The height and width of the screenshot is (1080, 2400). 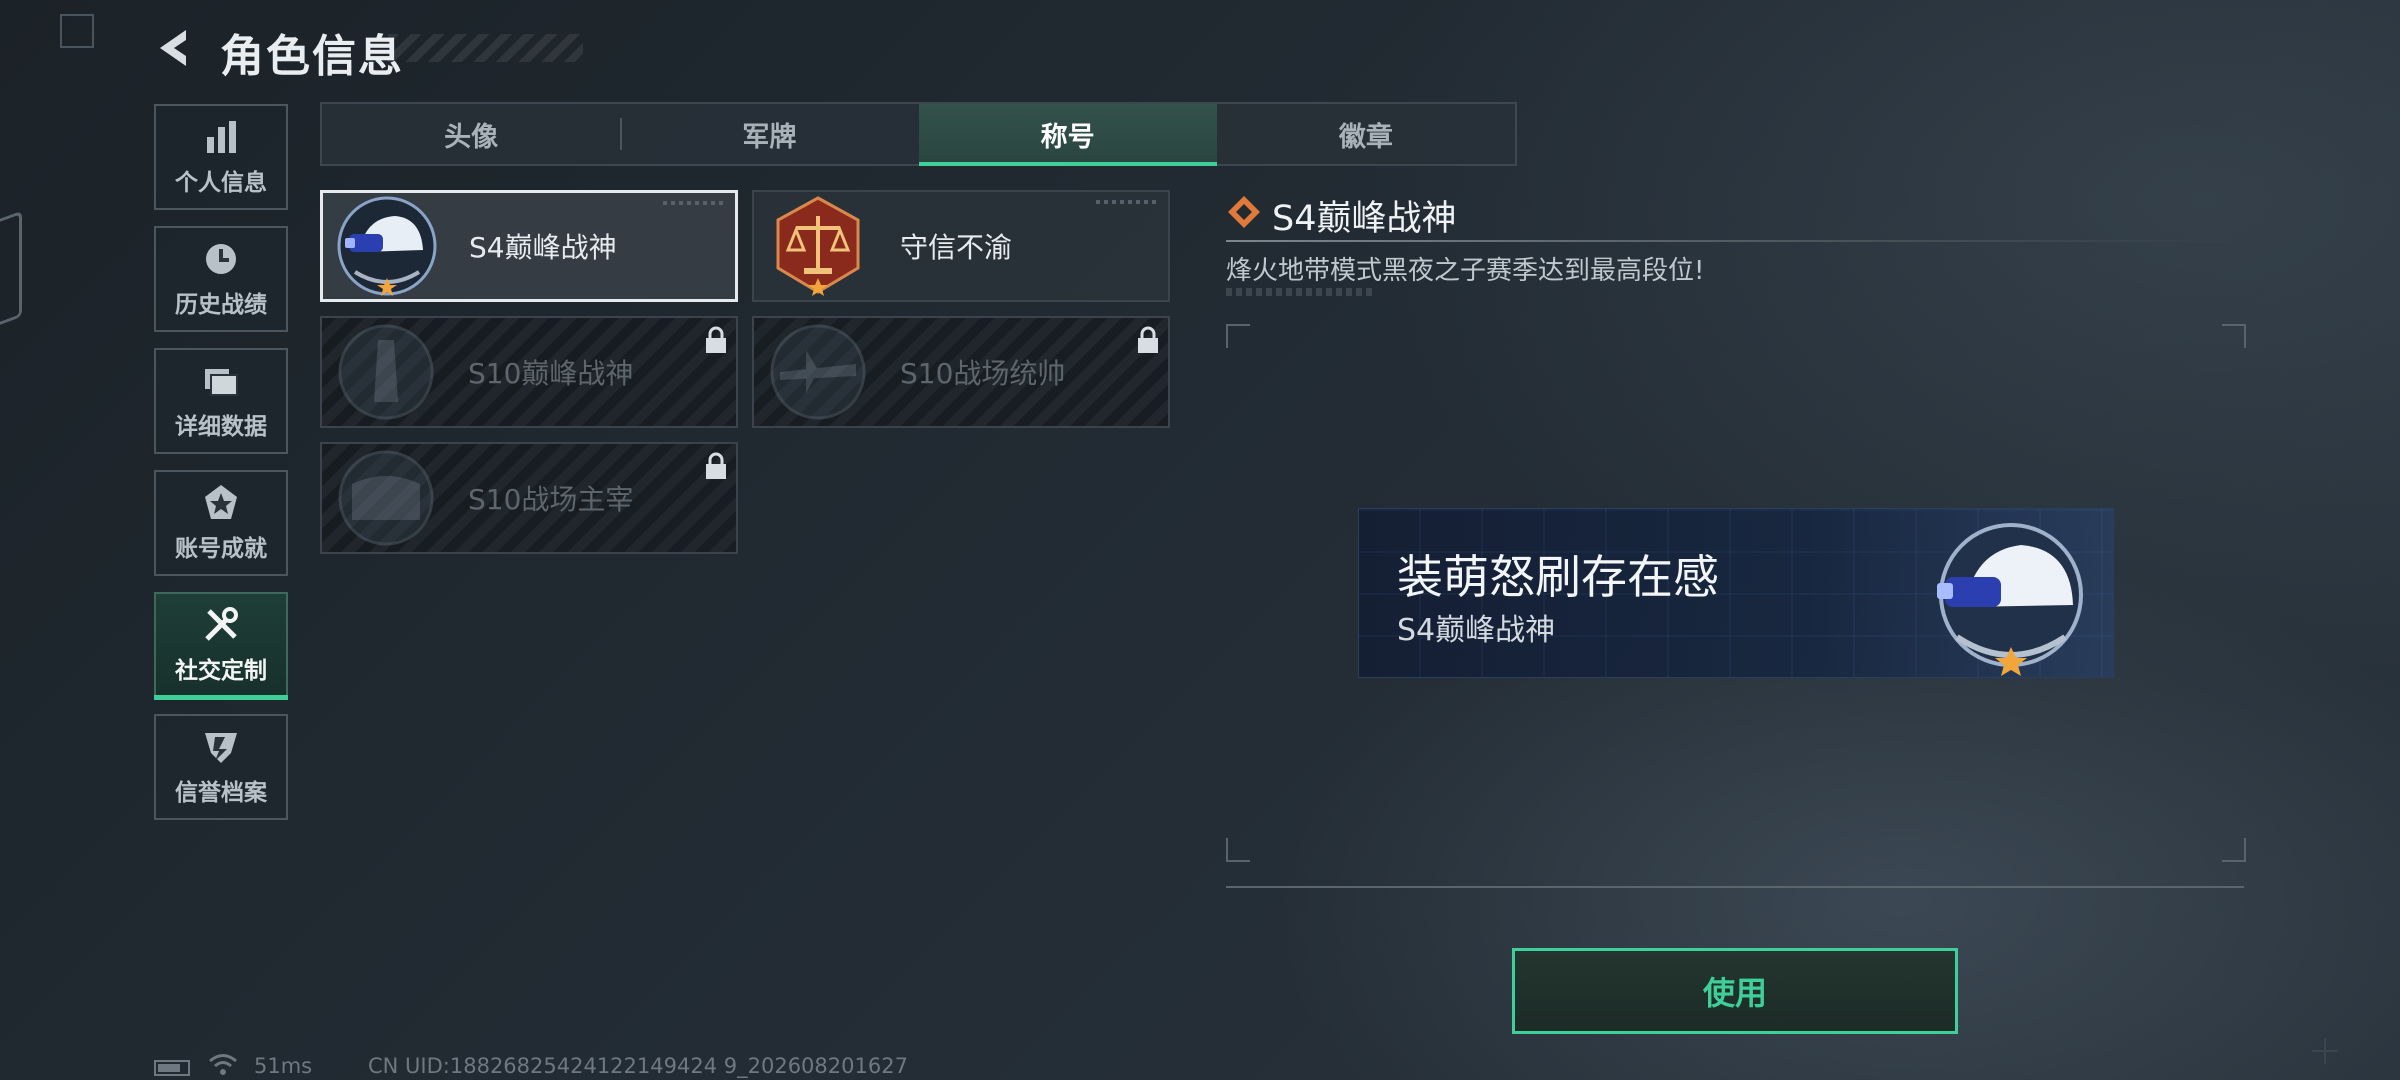 What do you see at coordinates (1301, 292) in the screenshot?
I see `detail-decoration` at bounding box center [1301, 292].